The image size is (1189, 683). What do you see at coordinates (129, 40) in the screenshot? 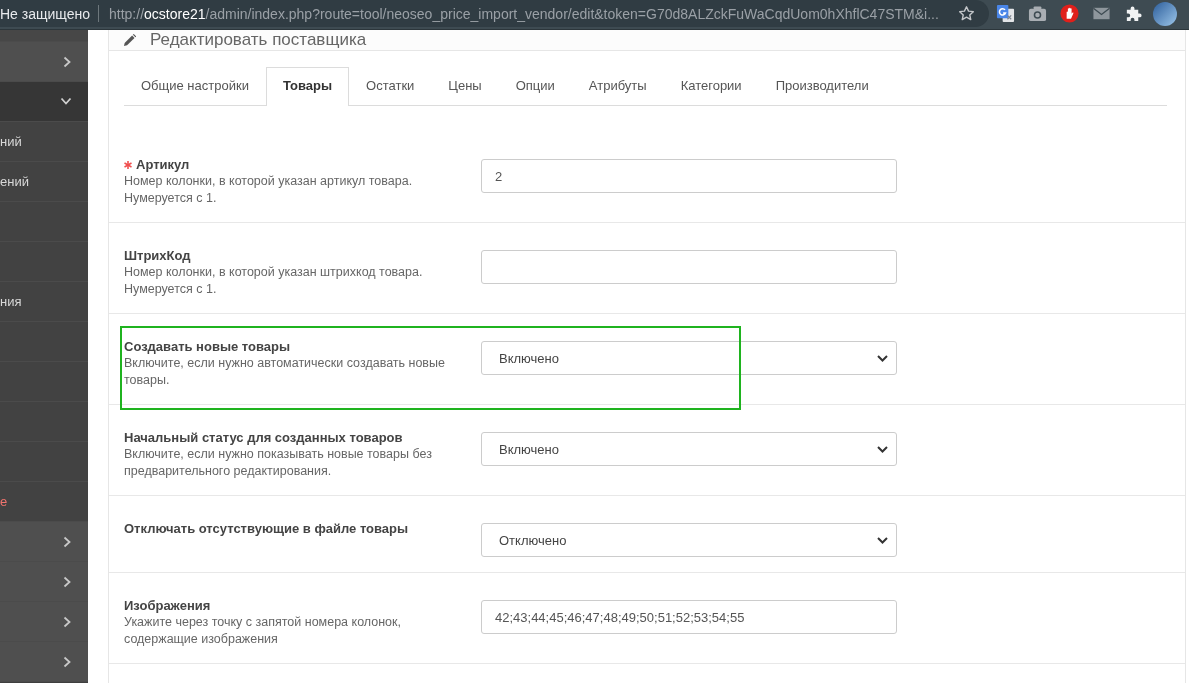
I see `pencil-icon` at bounding box center [129, 40].